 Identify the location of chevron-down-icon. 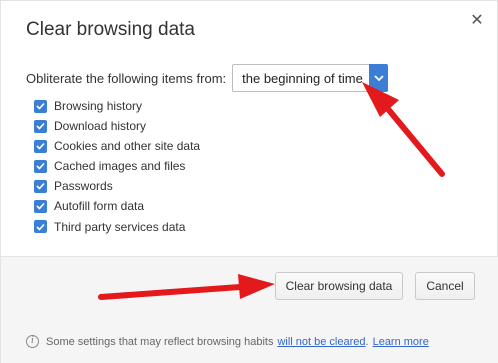
(379, 78).